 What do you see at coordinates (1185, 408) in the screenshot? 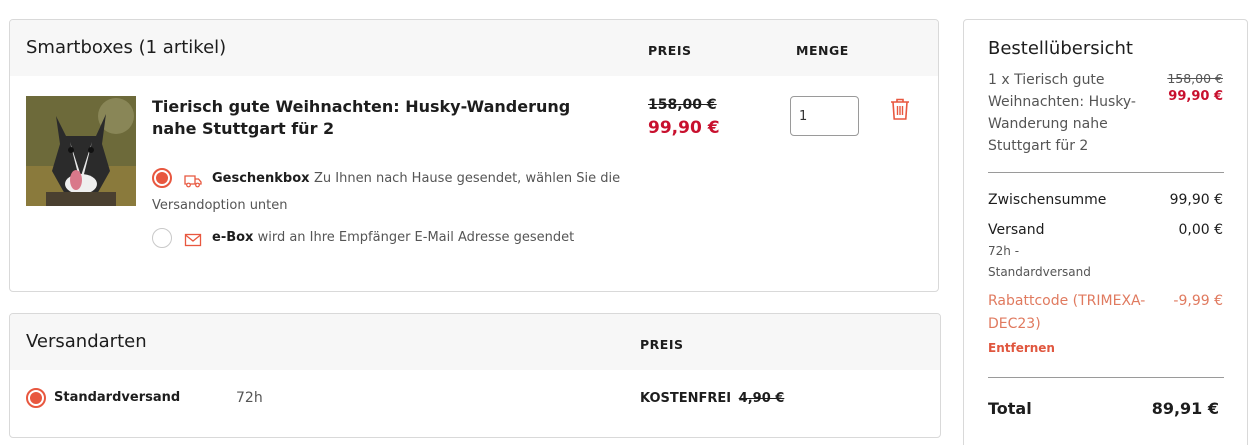
I see `total-value: 89,91 €` at bounding box center [1185, 408].